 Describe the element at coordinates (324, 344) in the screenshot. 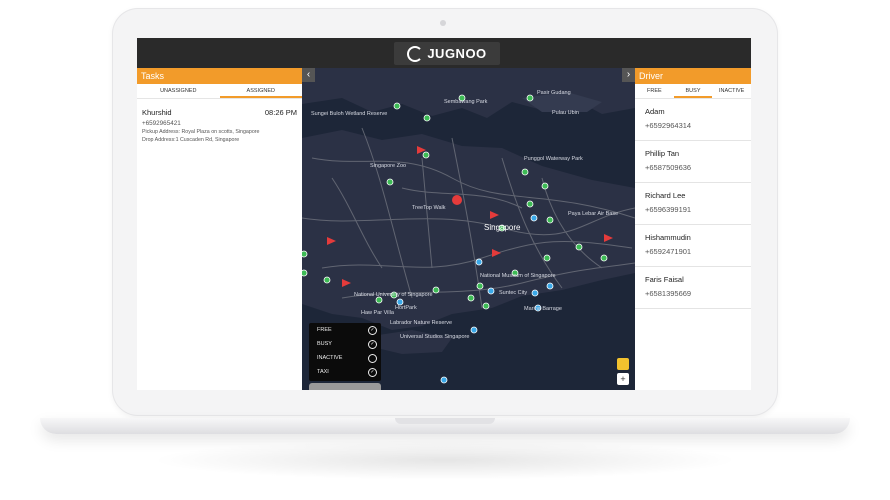

I see `legend-label-busy: BUSY` at that location.